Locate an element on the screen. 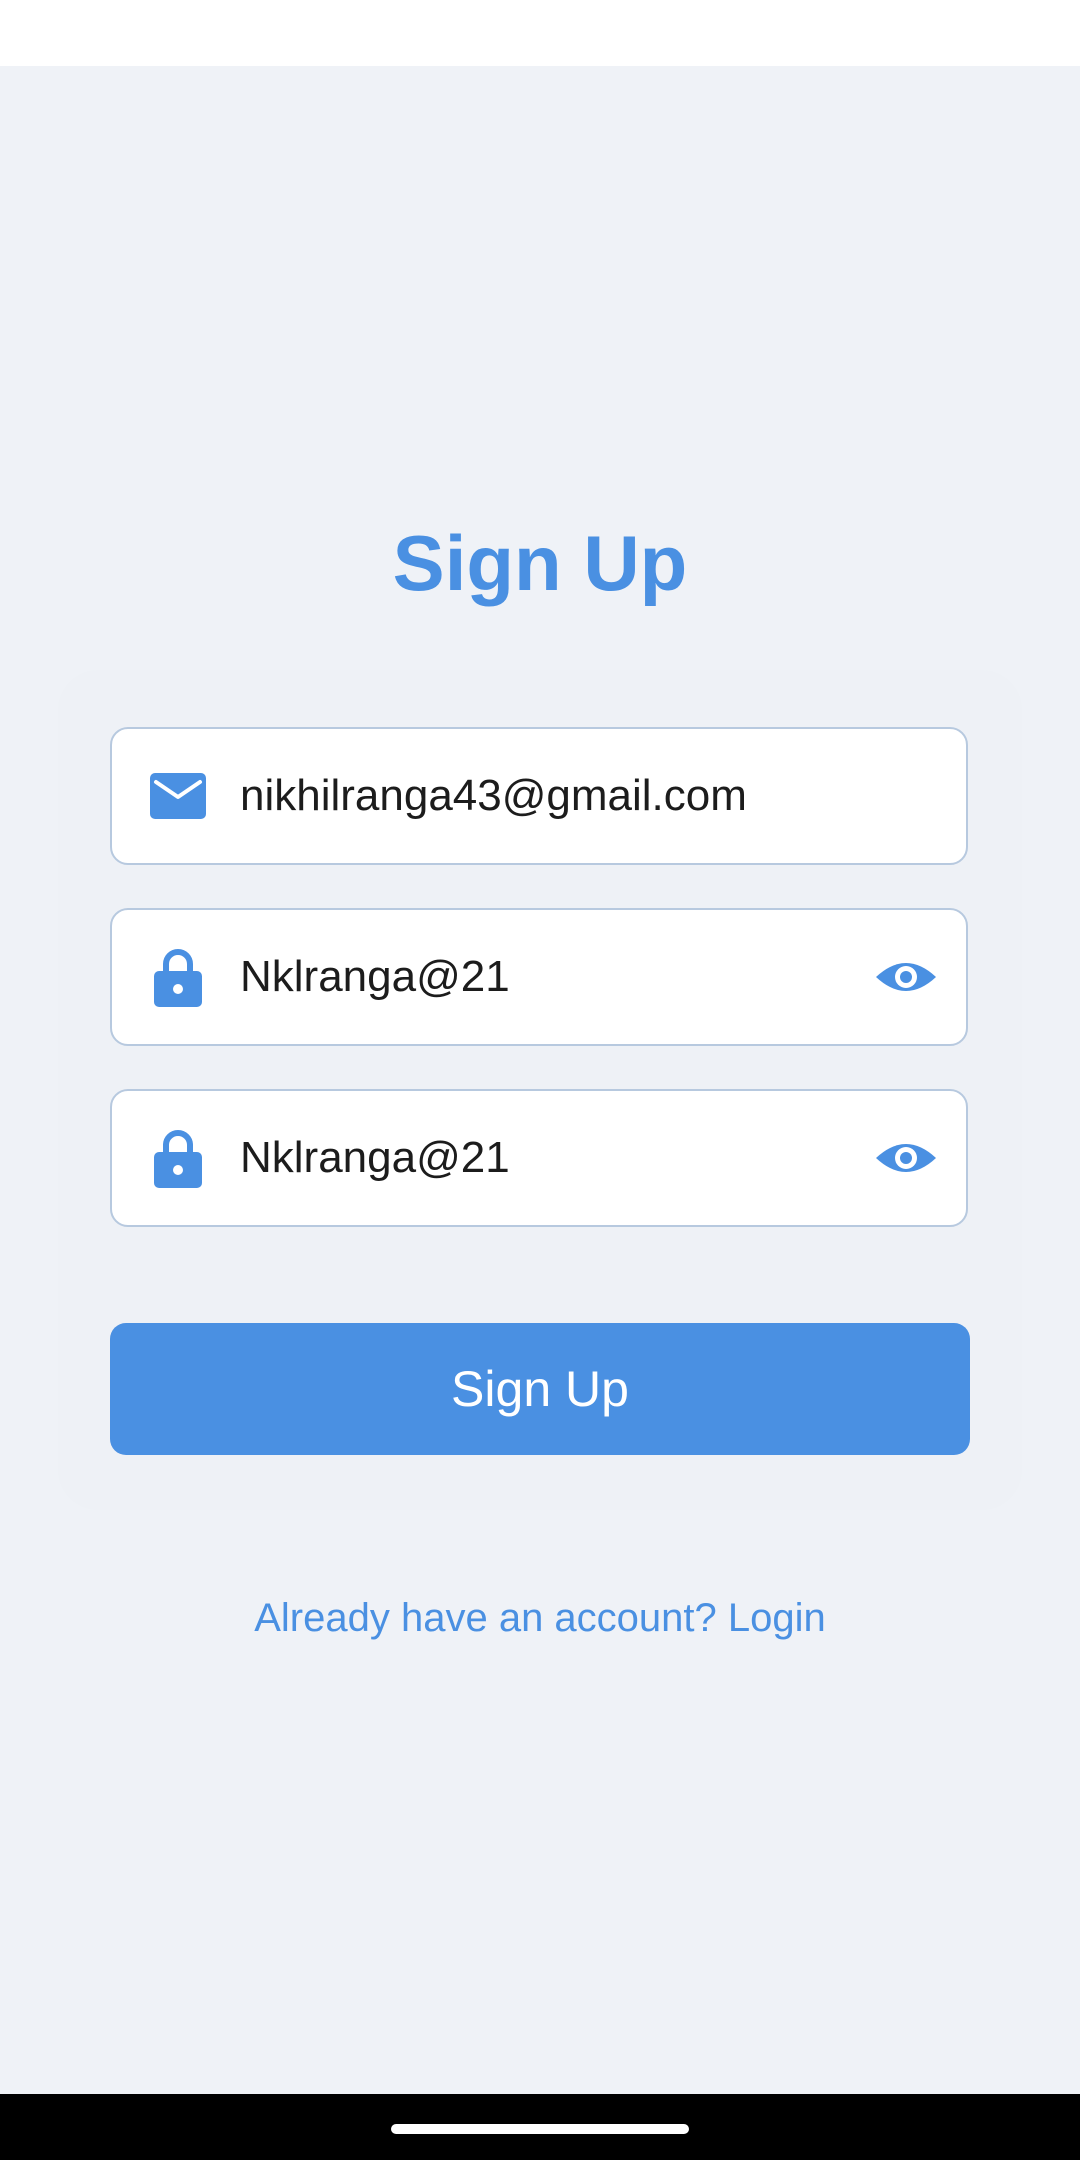 Image resolution: width=1080 pixels, height=2160 pixels. mail-icon is located at coordinates (178, 796).